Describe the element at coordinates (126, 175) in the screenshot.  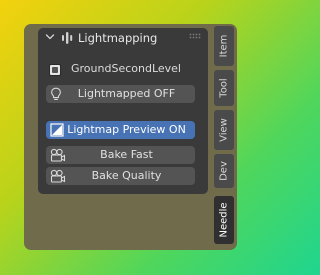
I see `bake-quality-label: Bake Quality` at that location.